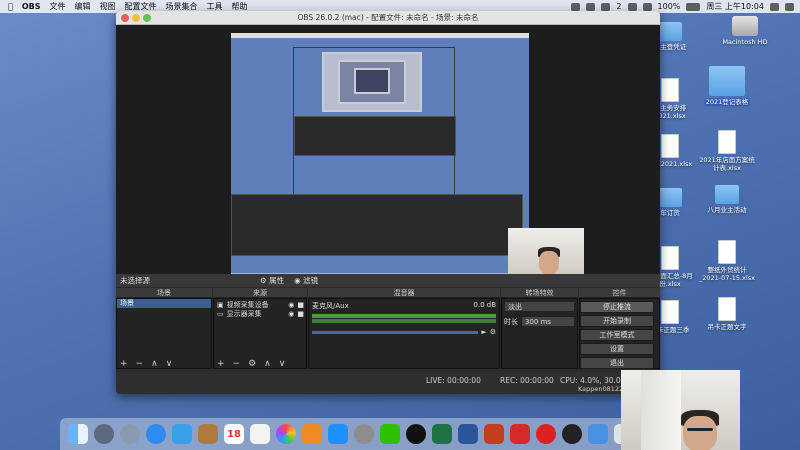 This screenshot has width=800, height=450. I want to click on remove-scene-button: −, so click(140, 364).